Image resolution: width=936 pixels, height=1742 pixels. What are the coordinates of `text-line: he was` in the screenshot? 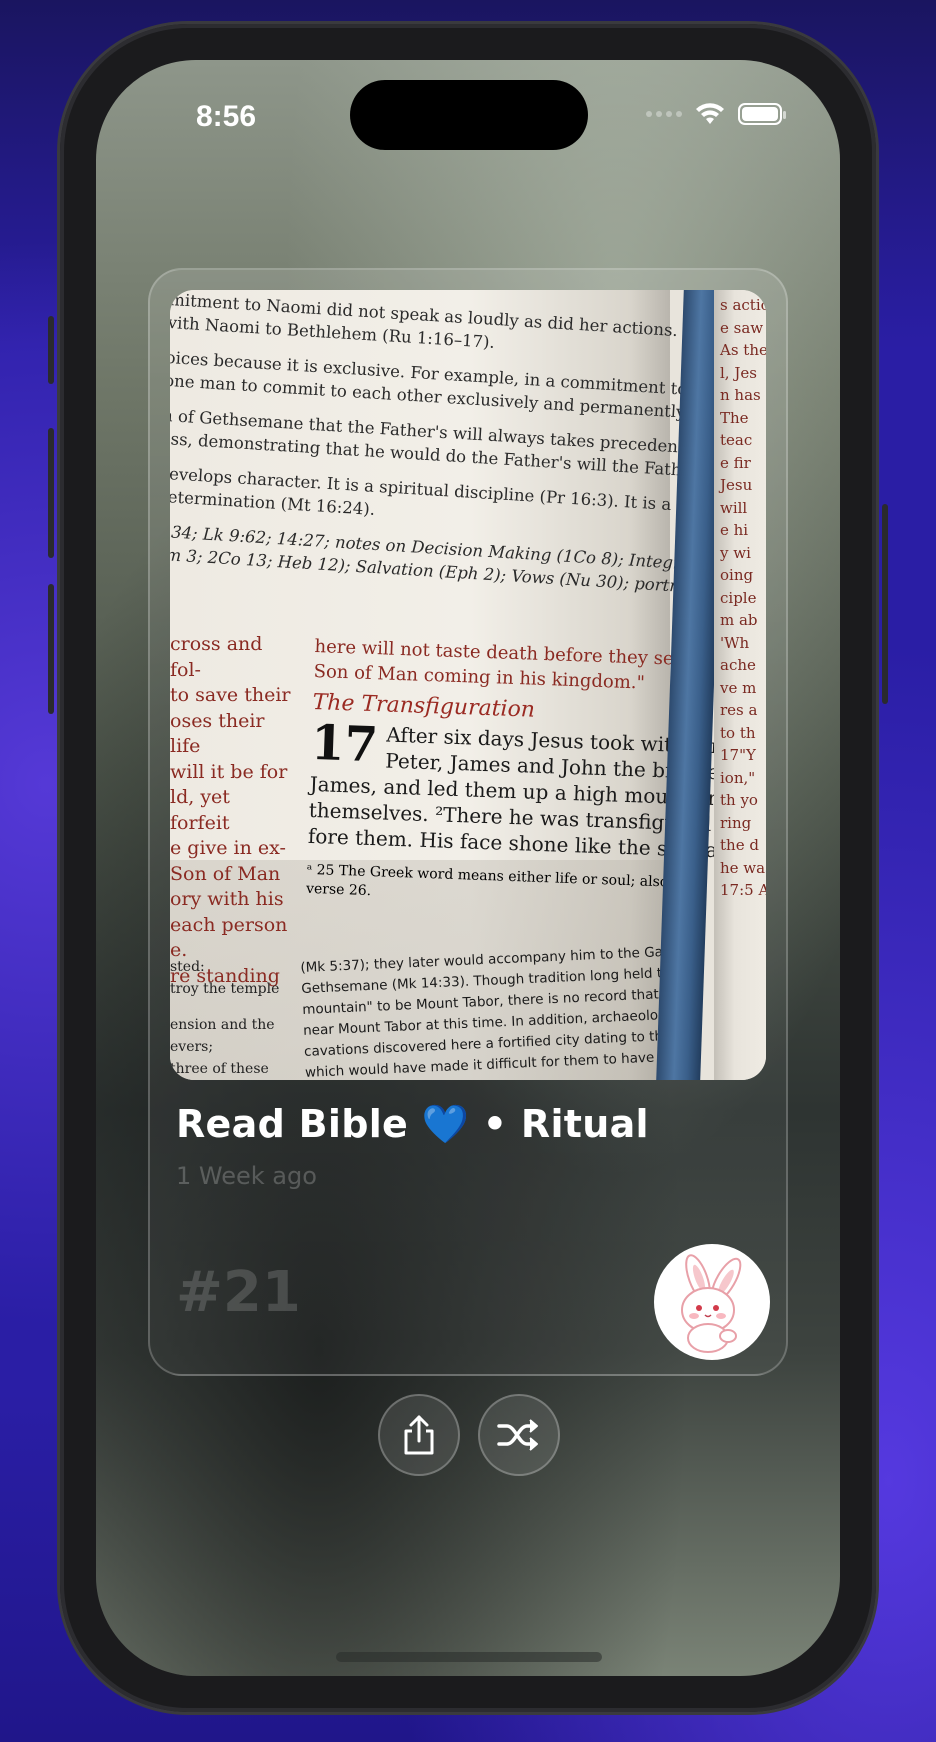 It's located at (743, 867).